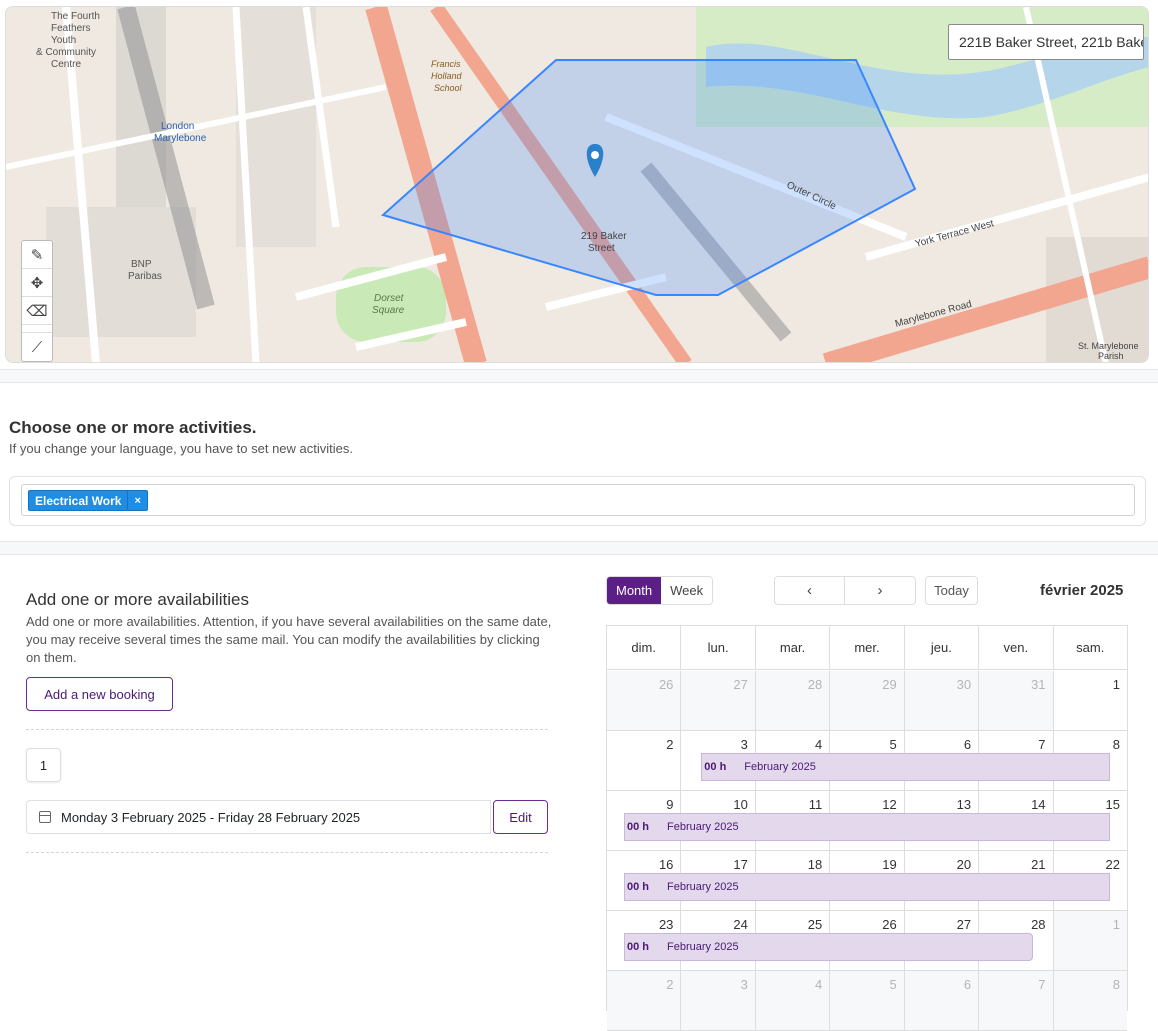 This screenshot has width=1158, height=1031. Describe the element at coordinates (893, 744) in the screenshot. I see `day-number: 5` at that location.